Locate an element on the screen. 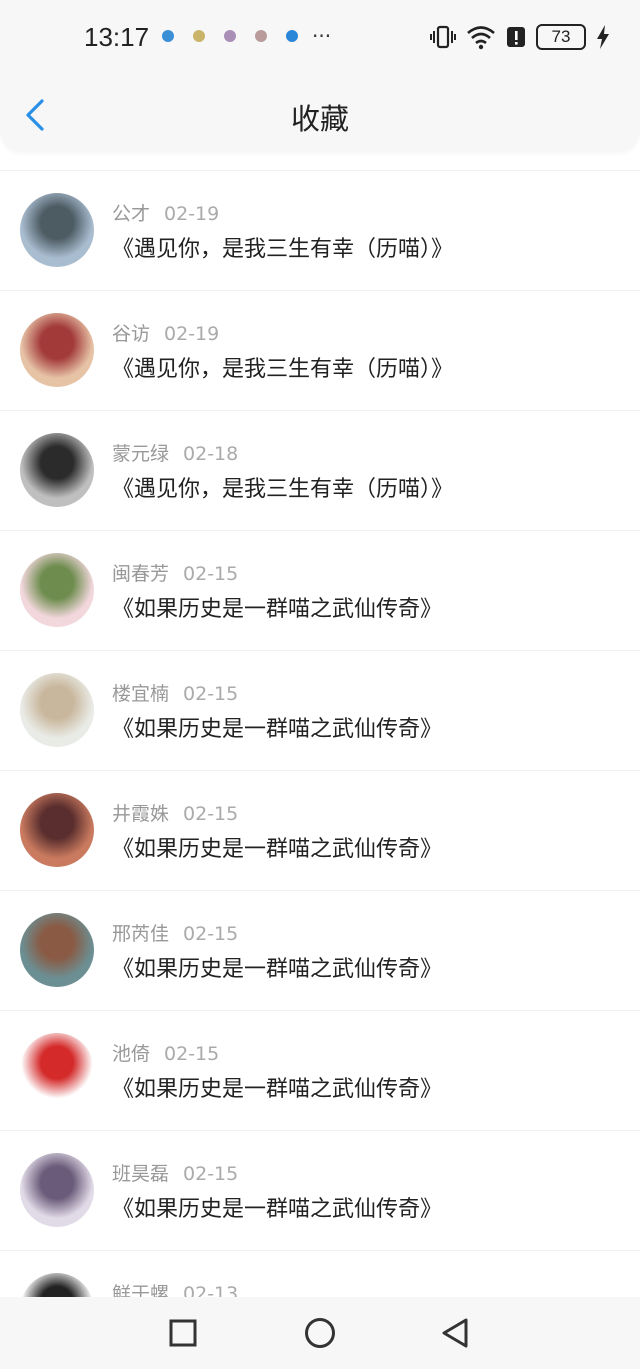 Image resolution: width=640 pixels, height=1370 pixels. app-header: 收藏 is located at coordinates (320, 114).